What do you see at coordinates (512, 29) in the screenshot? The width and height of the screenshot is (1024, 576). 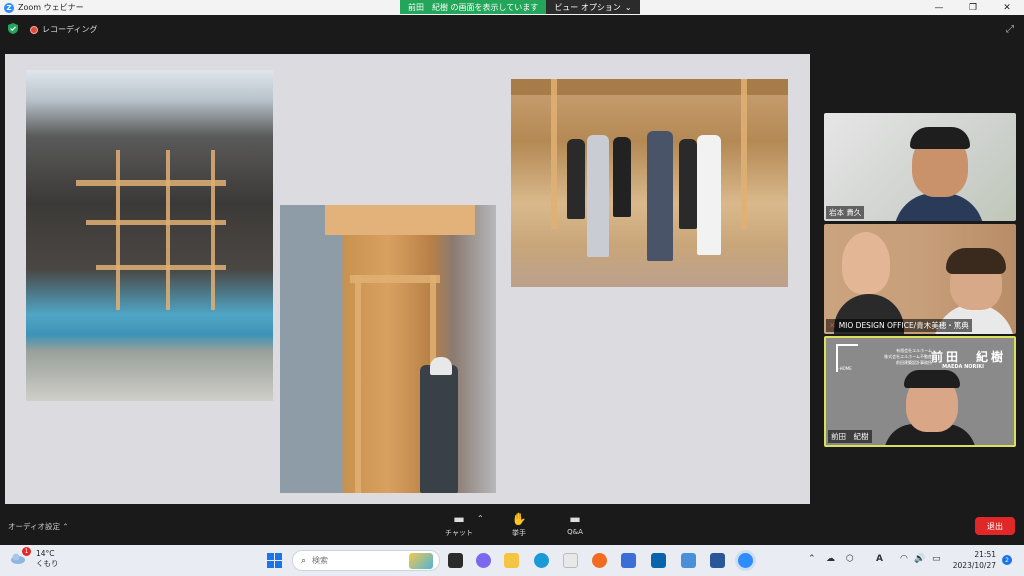 I see `meeting-top-bar: レコーディング ⤢` at bounding box center [512, 29].